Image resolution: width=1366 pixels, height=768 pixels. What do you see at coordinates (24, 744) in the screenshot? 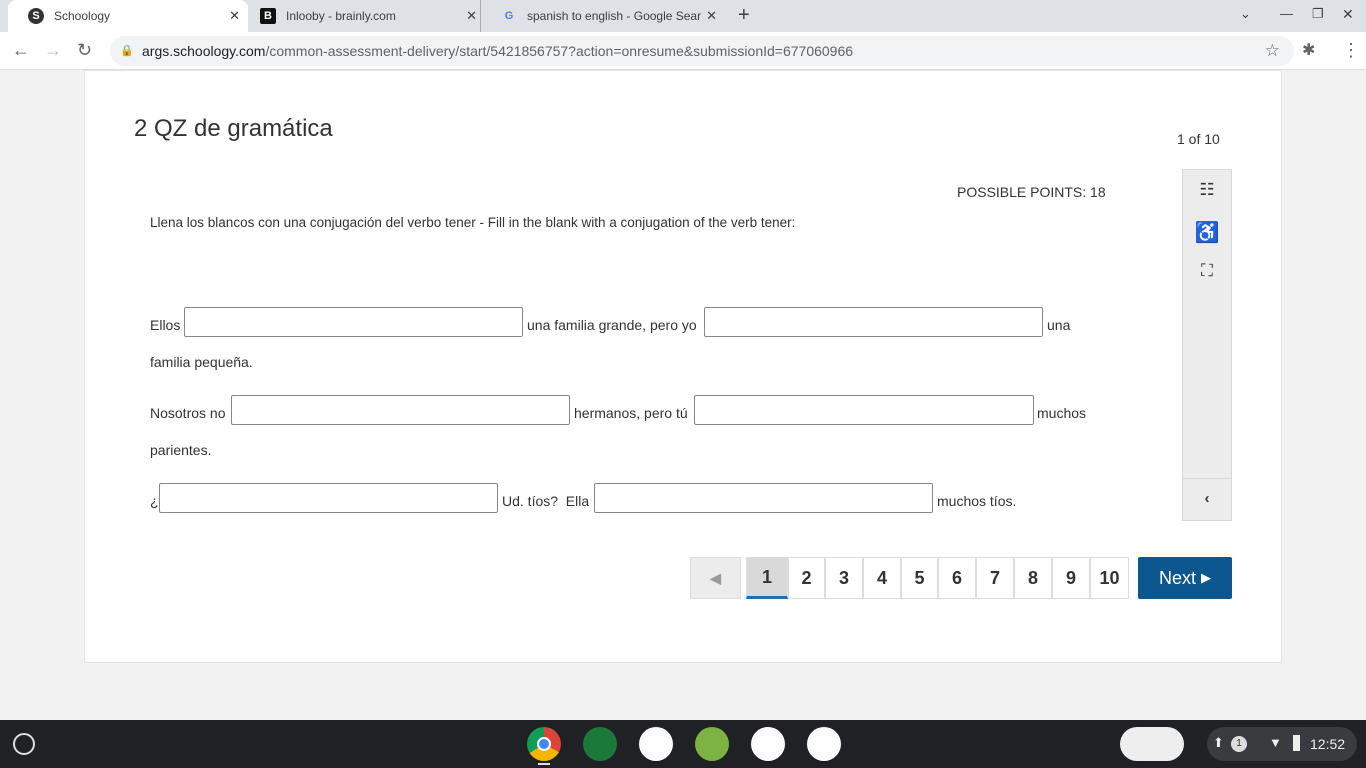
I see `launcher-icon` at bounding box center [24, 744].